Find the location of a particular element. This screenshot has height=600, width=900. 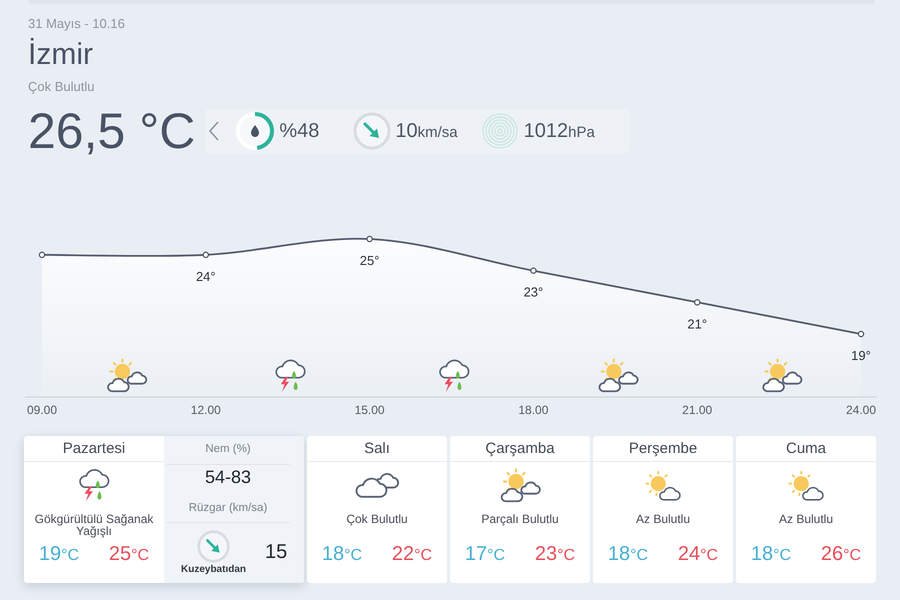

day-card: Çarşamba Parçalı Bulutlu 17°C 23°C is located at coordinates (520, 509).